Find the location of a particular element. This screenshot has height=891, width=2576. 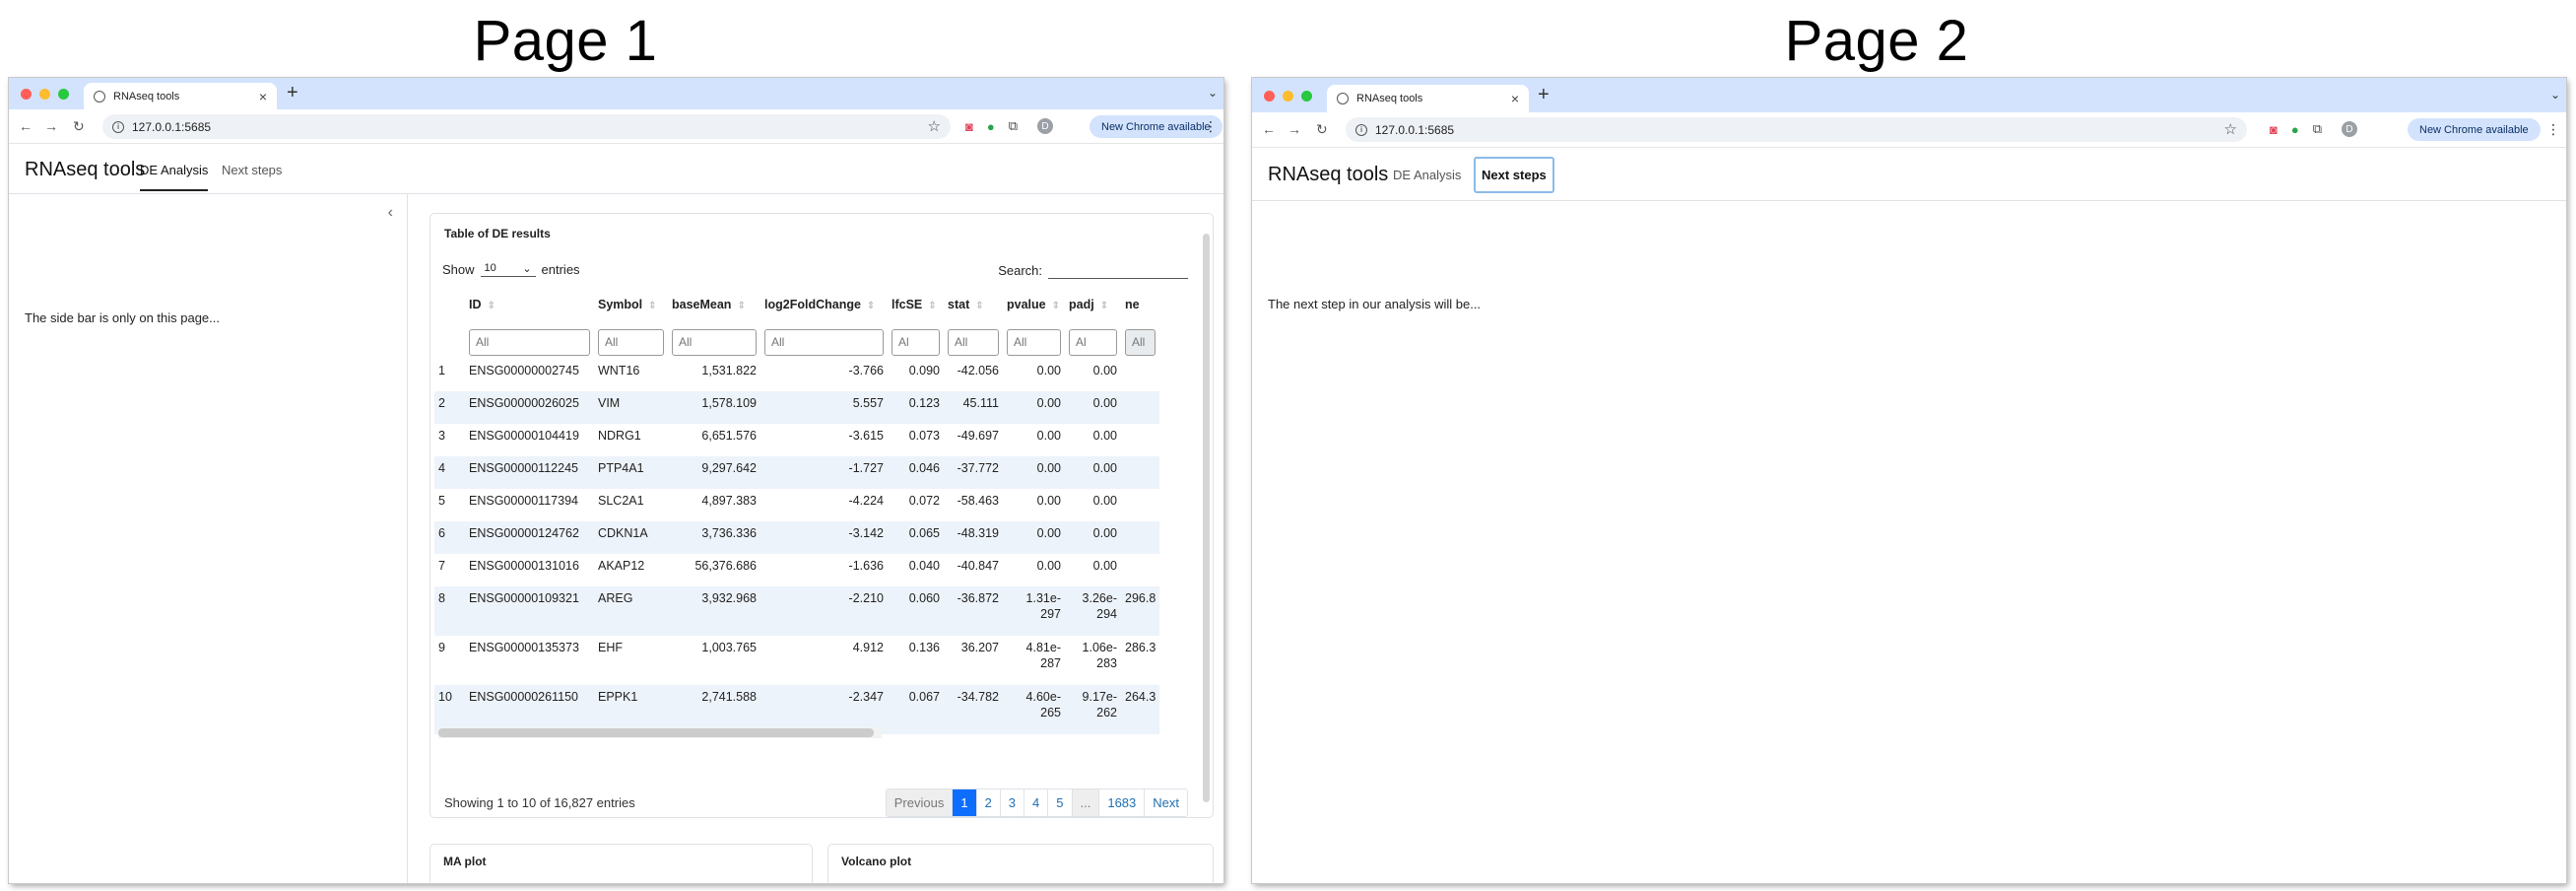

page-button-3: 3 is located at coordinates (1013, 802).